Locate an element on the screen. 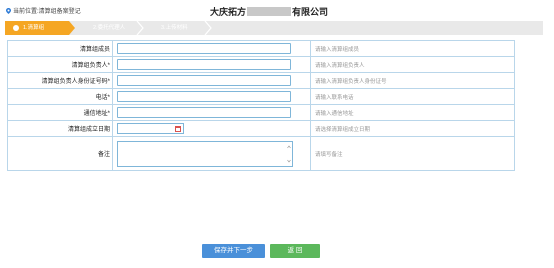  form-row-members: 清算组成员 请输入清算组成员 is located at coordinates (261, 48).